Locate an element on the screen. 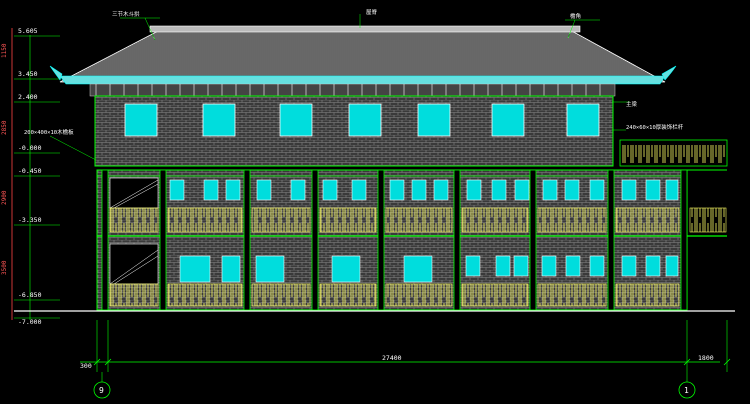 The height and width of the screenshot is (404, 750). bottom-dimension: 300 27400 1800 is located at coordinates (405, 346).